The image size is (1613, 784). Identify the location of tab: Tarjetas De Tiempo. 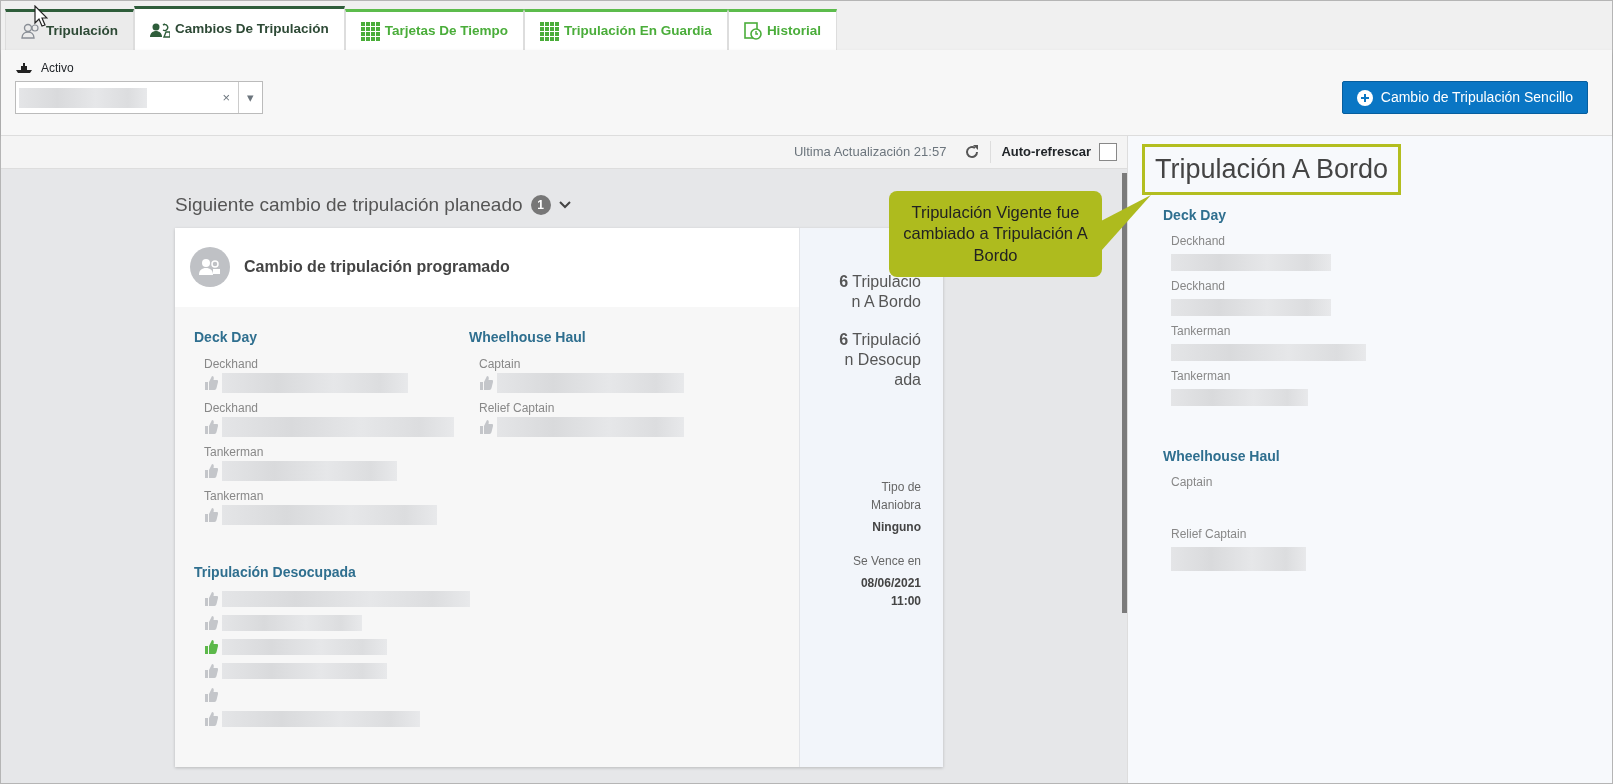
(434, 29).